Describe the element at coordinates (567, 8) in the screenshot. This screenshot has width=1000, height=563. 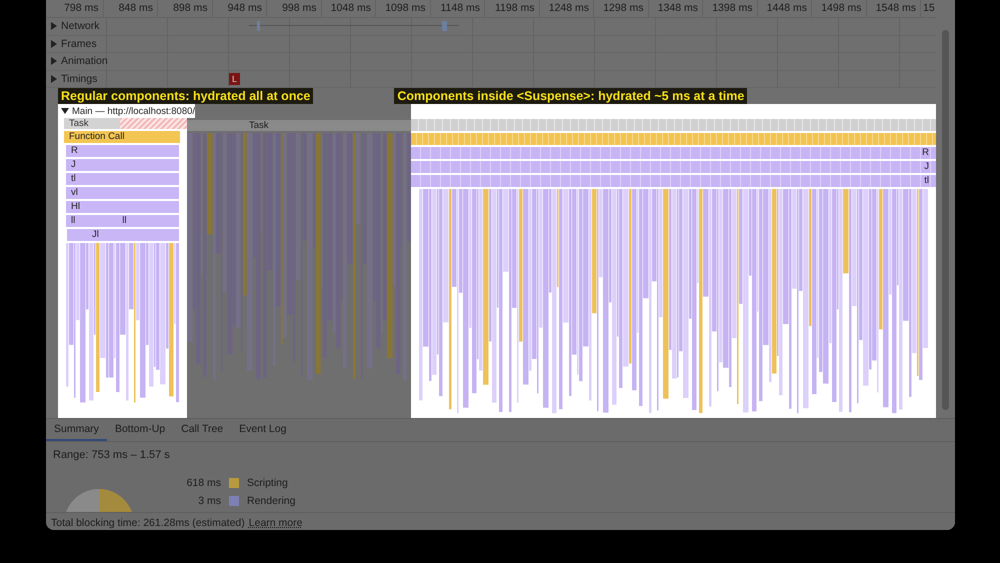
I see `ruler-tick-label: 1248 ms` at that location.